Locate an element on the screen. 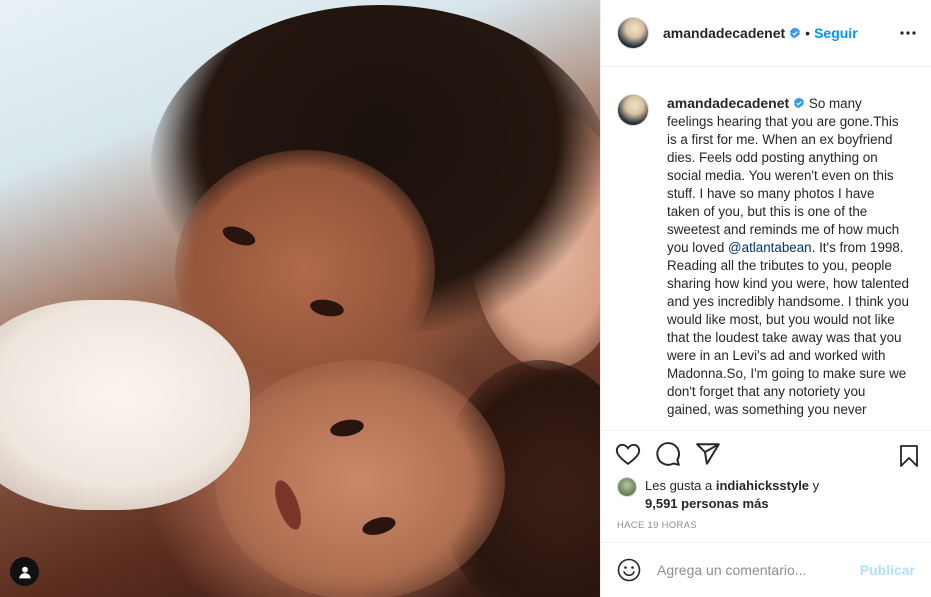 This screenshot has height=597, width=931. share-icon is located at coordinates (708, 454).